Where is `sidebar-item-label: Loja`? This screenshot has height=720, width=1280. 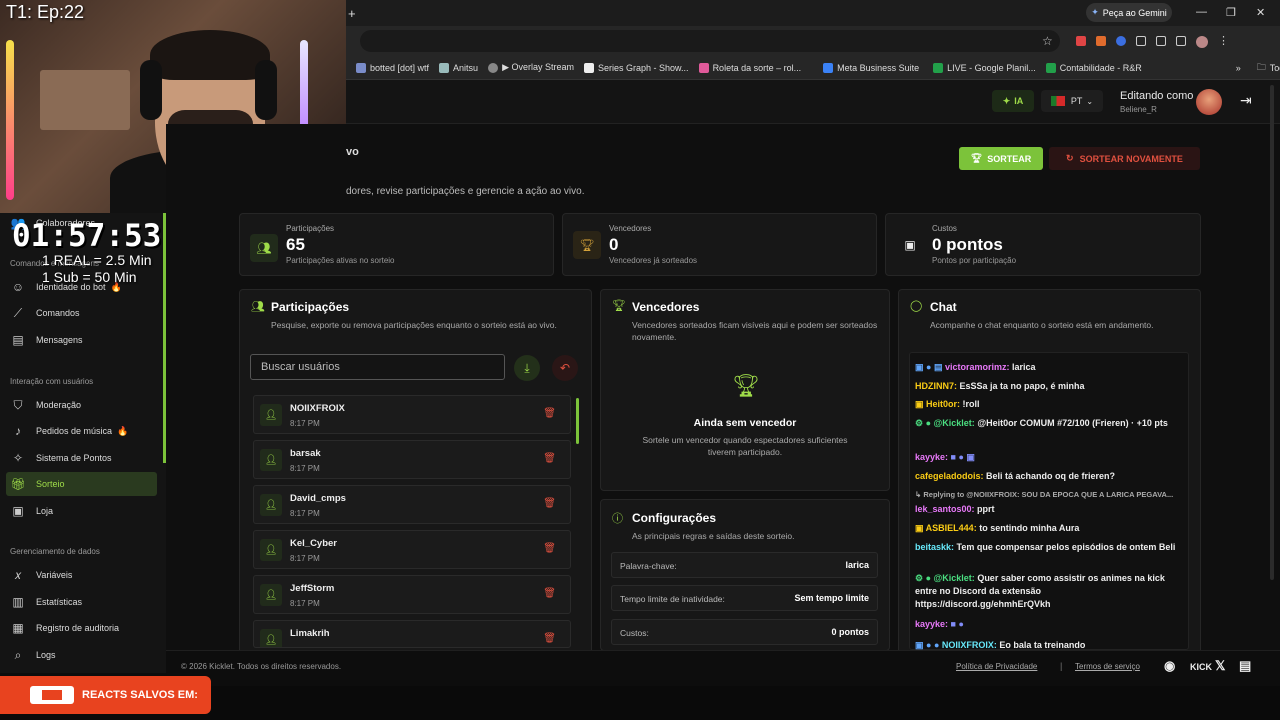
sidebar-item-label: Loja is located at coordinates (45, 511).